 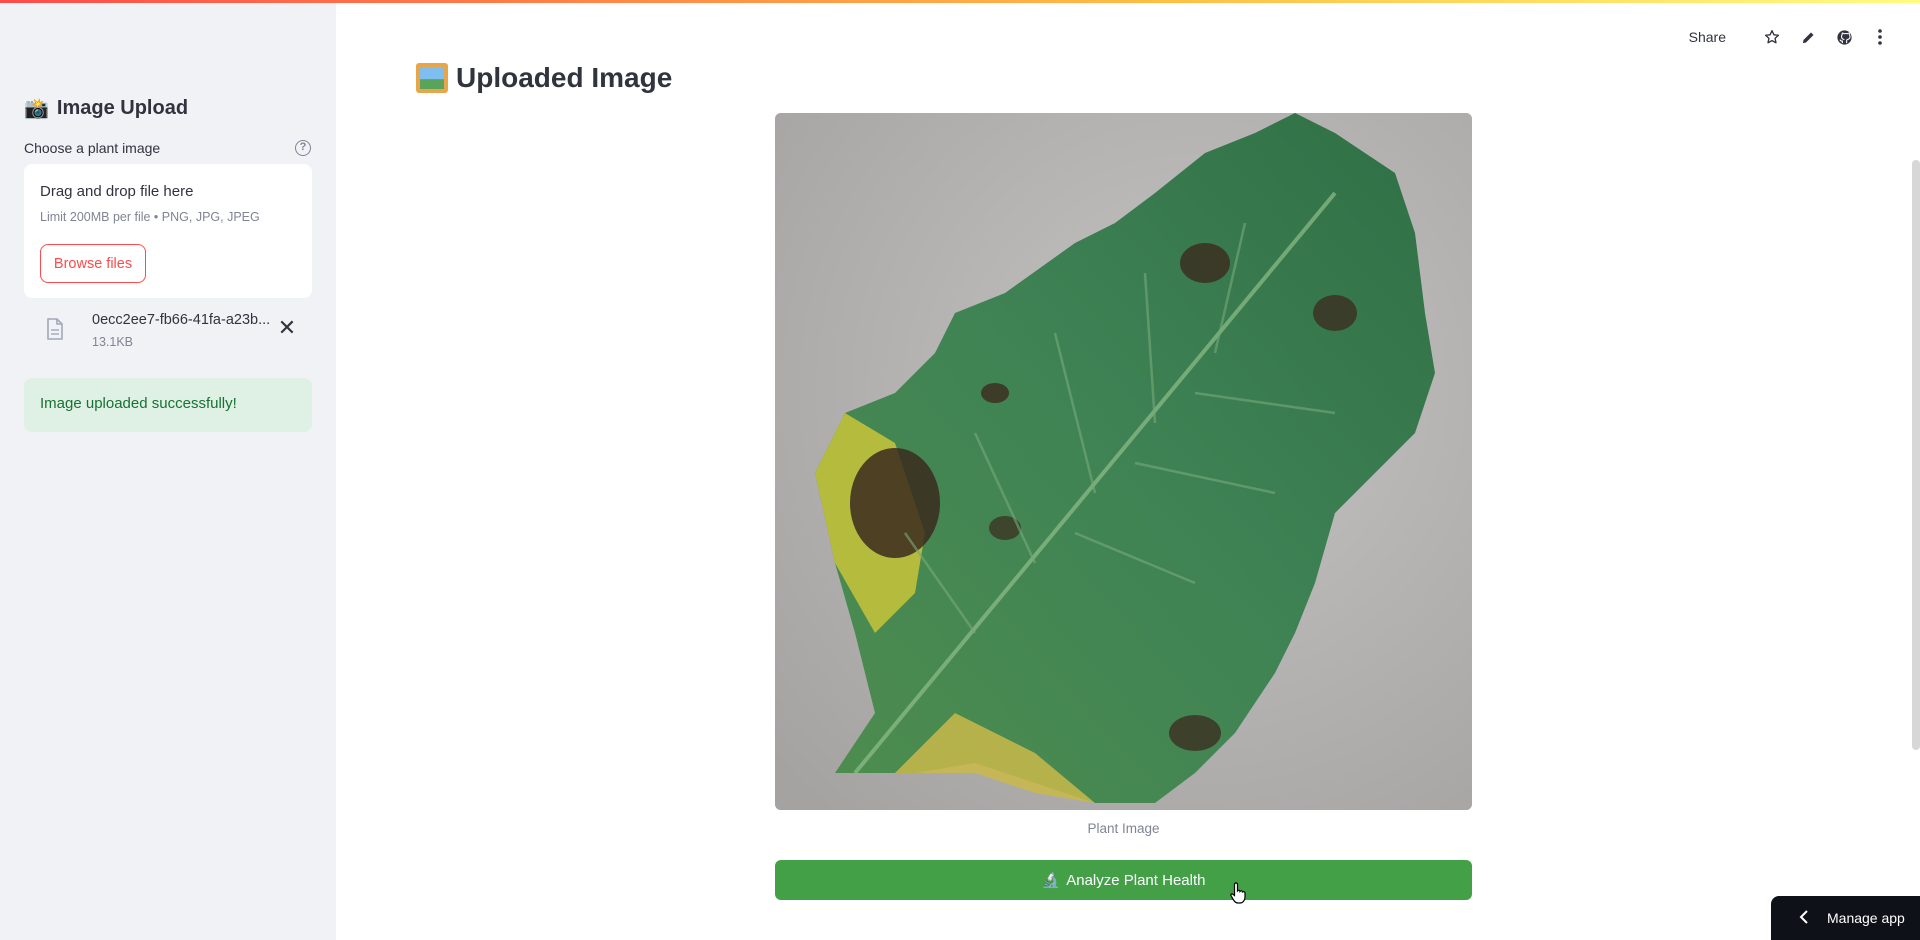 I want to click on remove-file-icon: ✕, so click(x=287, y=328).